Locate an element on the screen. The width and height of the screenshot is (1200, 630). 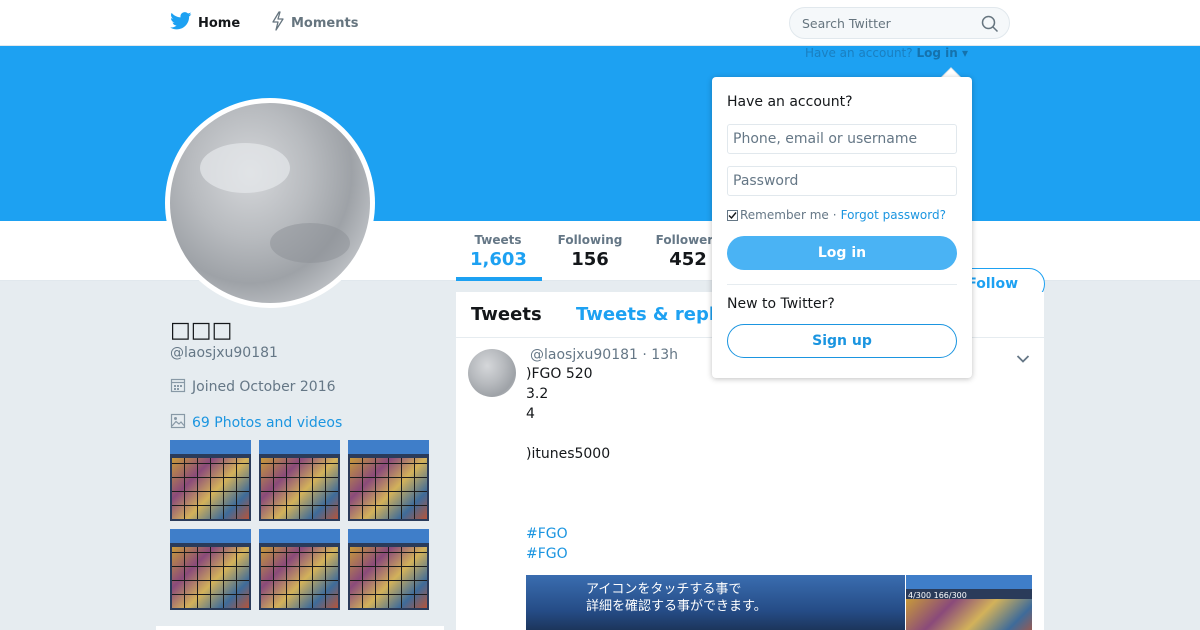
remember-row: Remember me · Forgot password? is located at coordinates (836, 215).